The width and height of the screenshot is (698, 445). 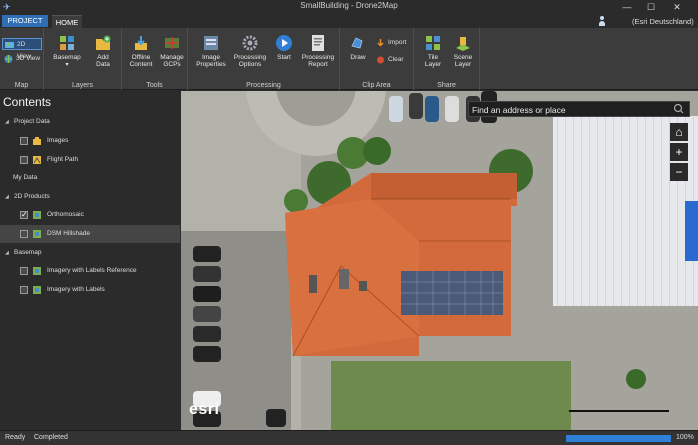 I want to click on clear-icon, so click(x=380, y=60).